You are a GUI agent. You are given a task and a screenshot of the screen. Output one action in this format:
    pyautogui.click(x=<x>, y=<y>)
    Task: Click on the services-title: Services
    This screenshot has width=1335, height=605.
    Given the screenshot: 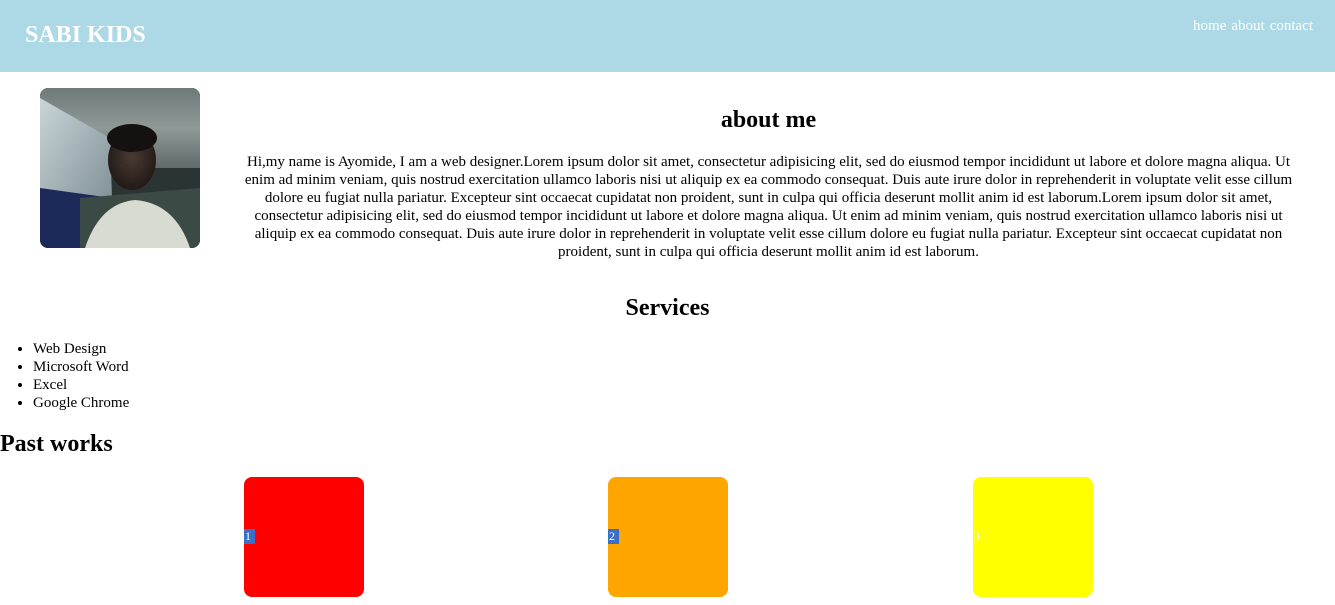 What is the action you would take?
    pyautogui.click(x=667, y=308)
    